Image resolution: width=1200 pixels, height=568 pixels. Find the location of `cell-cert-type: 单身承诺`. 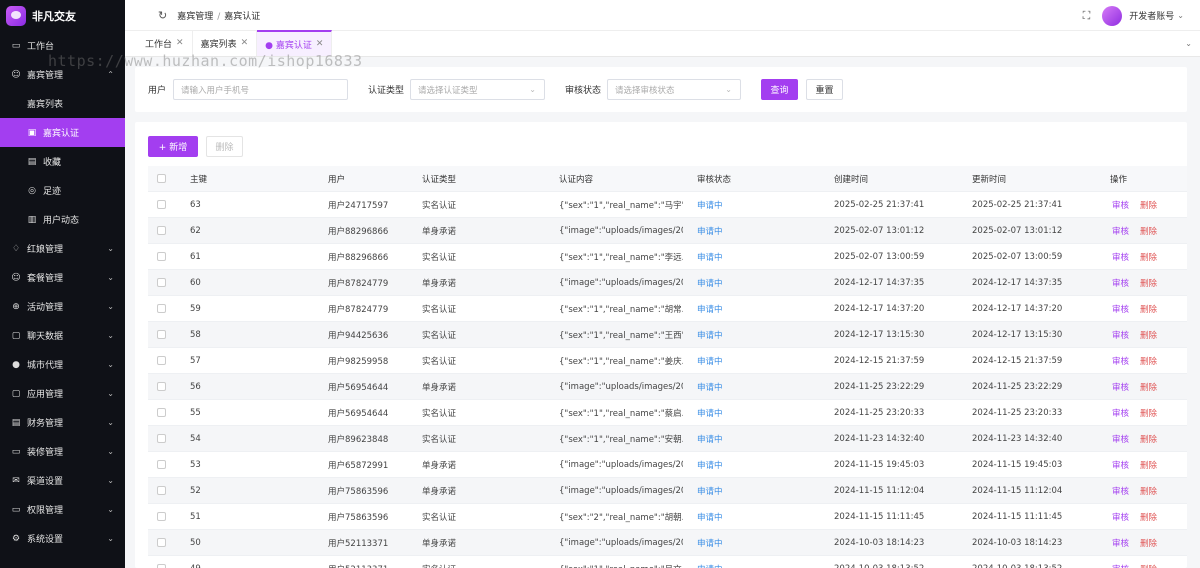

cell-cert-type: 单身承诺 is located at coordinates (439, 491).